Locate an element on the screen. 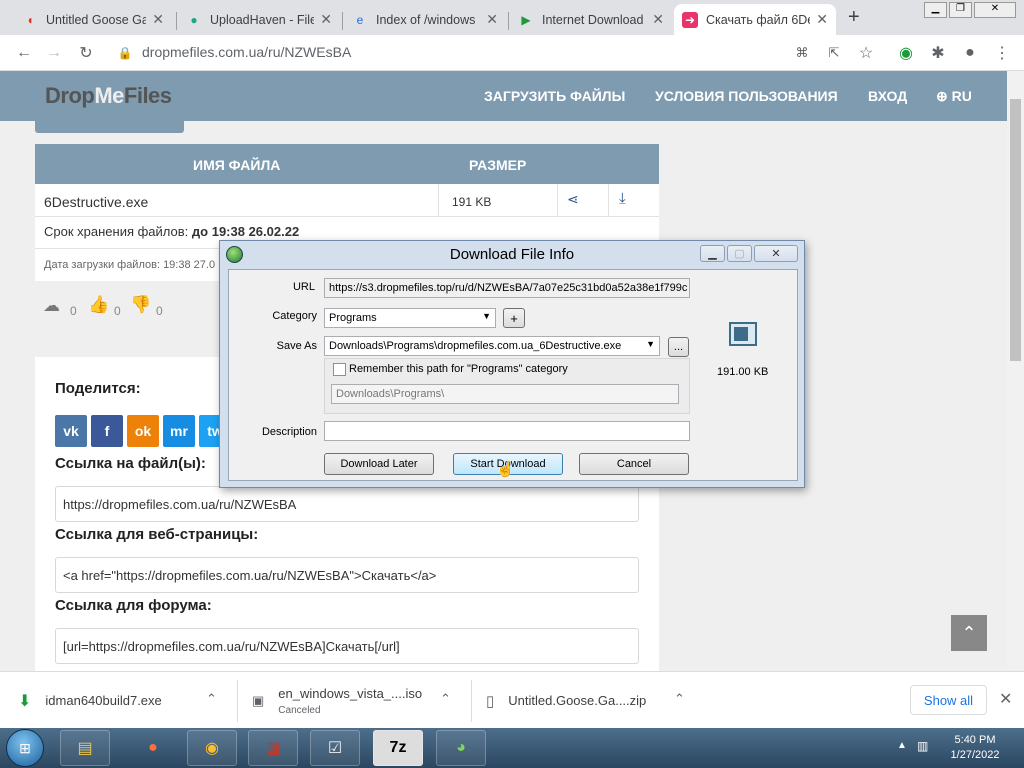  thumbs-up-icon: 👍 is located at coordinates (98, 305).